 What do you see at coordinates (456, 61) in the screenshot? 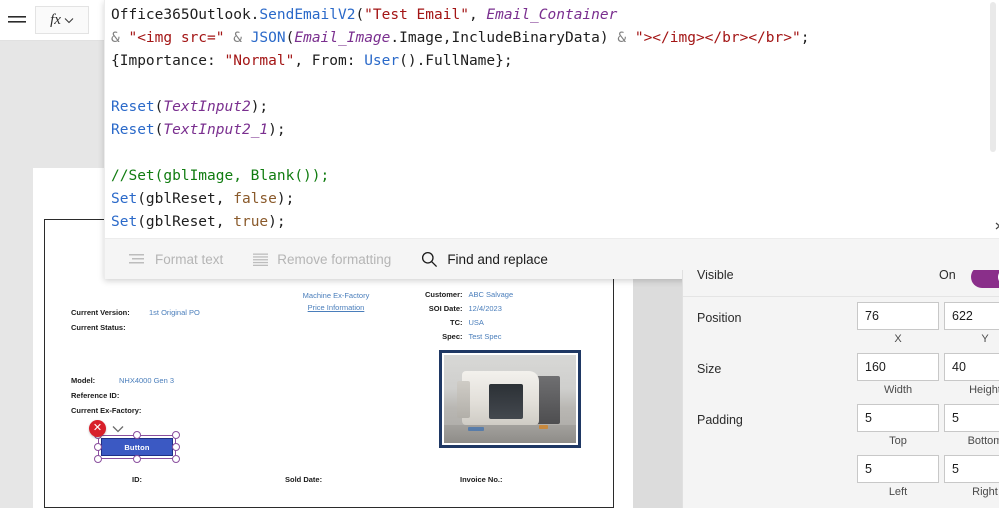
I see `code-token: ().FullName};` at bounding box center [456, 61].